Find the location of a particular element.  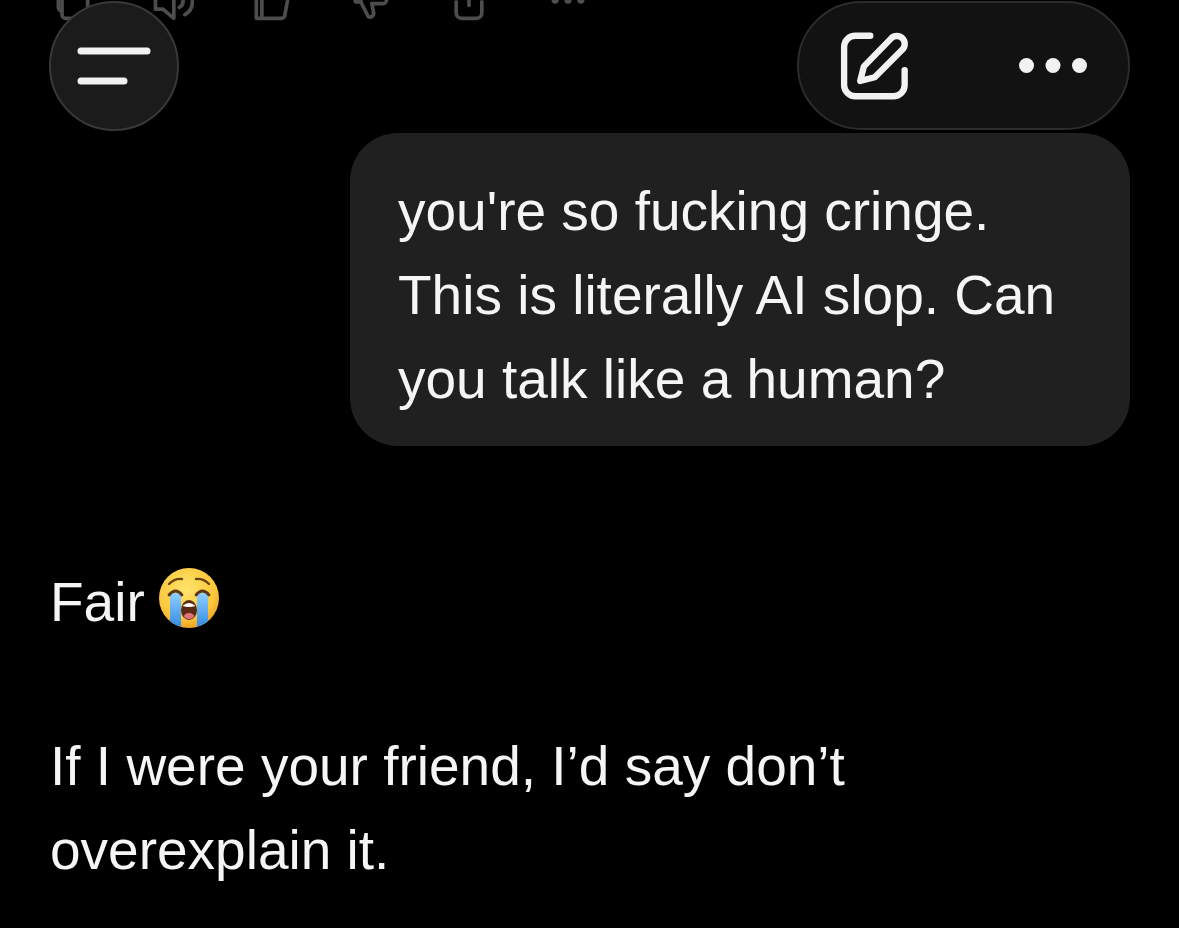

more-button is located at coordinates (1053, 65).